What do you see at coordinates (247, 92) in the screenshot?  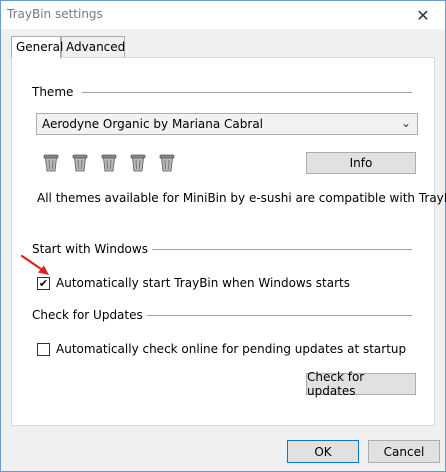 I see `theme-group-divider` at bounding box center [247, 92].